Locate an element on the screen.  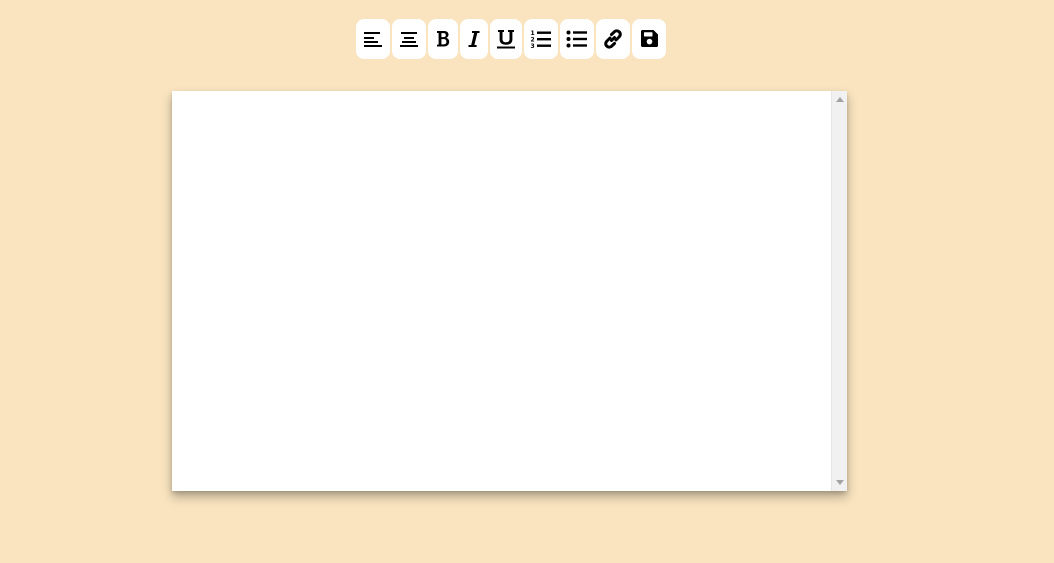
save-icon is located at coordinates (649, 38).